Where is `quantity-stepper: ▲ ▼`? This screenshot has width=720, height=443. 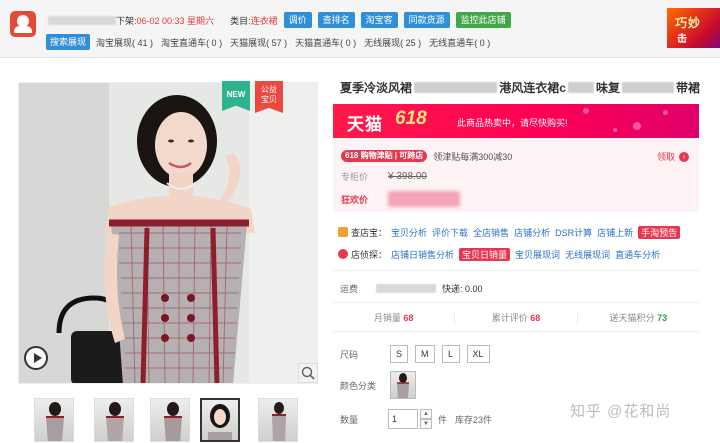 quantity-stepper: ▲ ▼ is located at coordinates (426, 419).